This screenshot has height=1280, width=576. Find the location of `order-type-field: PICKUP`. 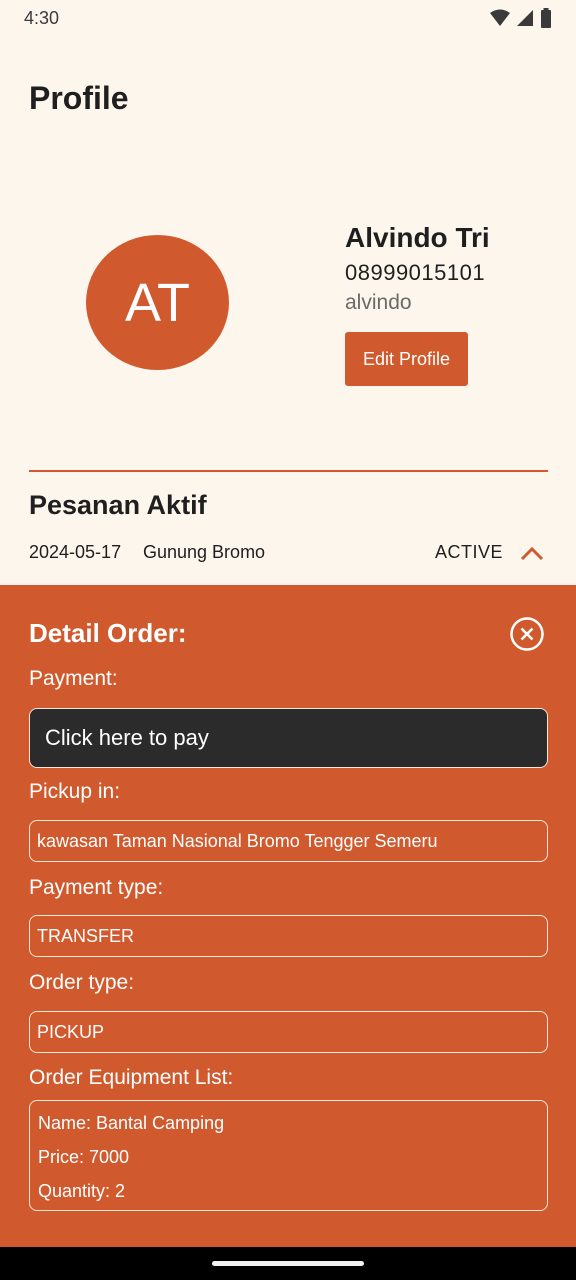

order-type-field: PICKUP is located at coordinates (288, 1032).